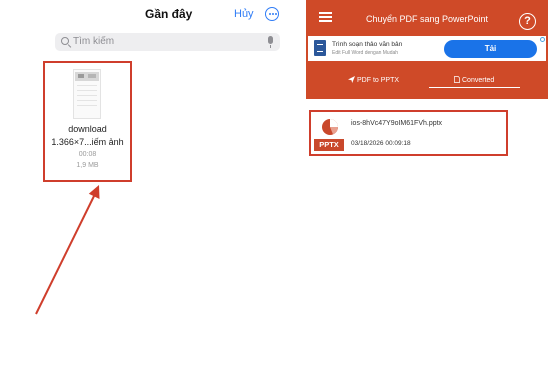  What do you see at coordinates (244, 14) in the screenshot?
I see `cancel-button: Hủy` at bounding box center [244, 14].